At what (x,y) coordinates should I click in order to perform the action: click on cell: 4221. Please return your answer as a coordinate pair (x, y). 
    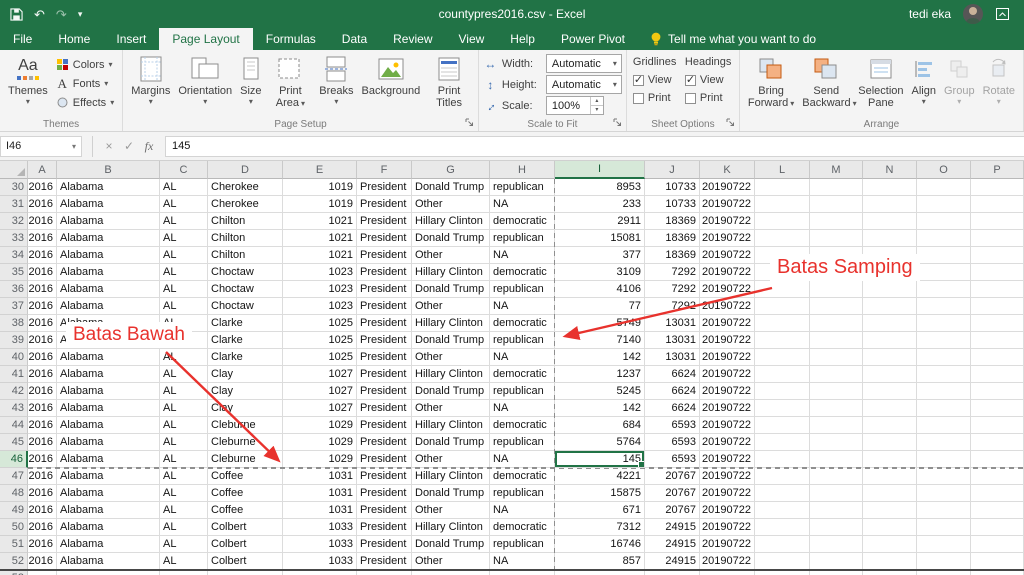
    Looking at the image, I should click on (600, 476).